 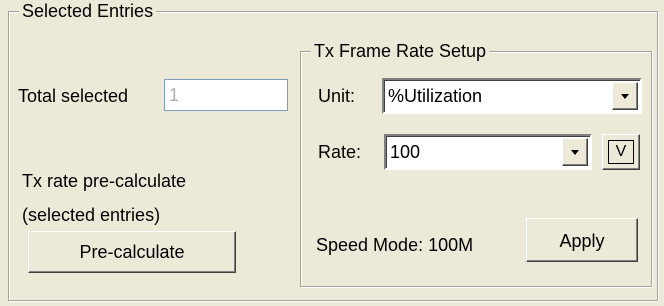 I want to click on unit-dropdown-button, so click(x=625, y=96).